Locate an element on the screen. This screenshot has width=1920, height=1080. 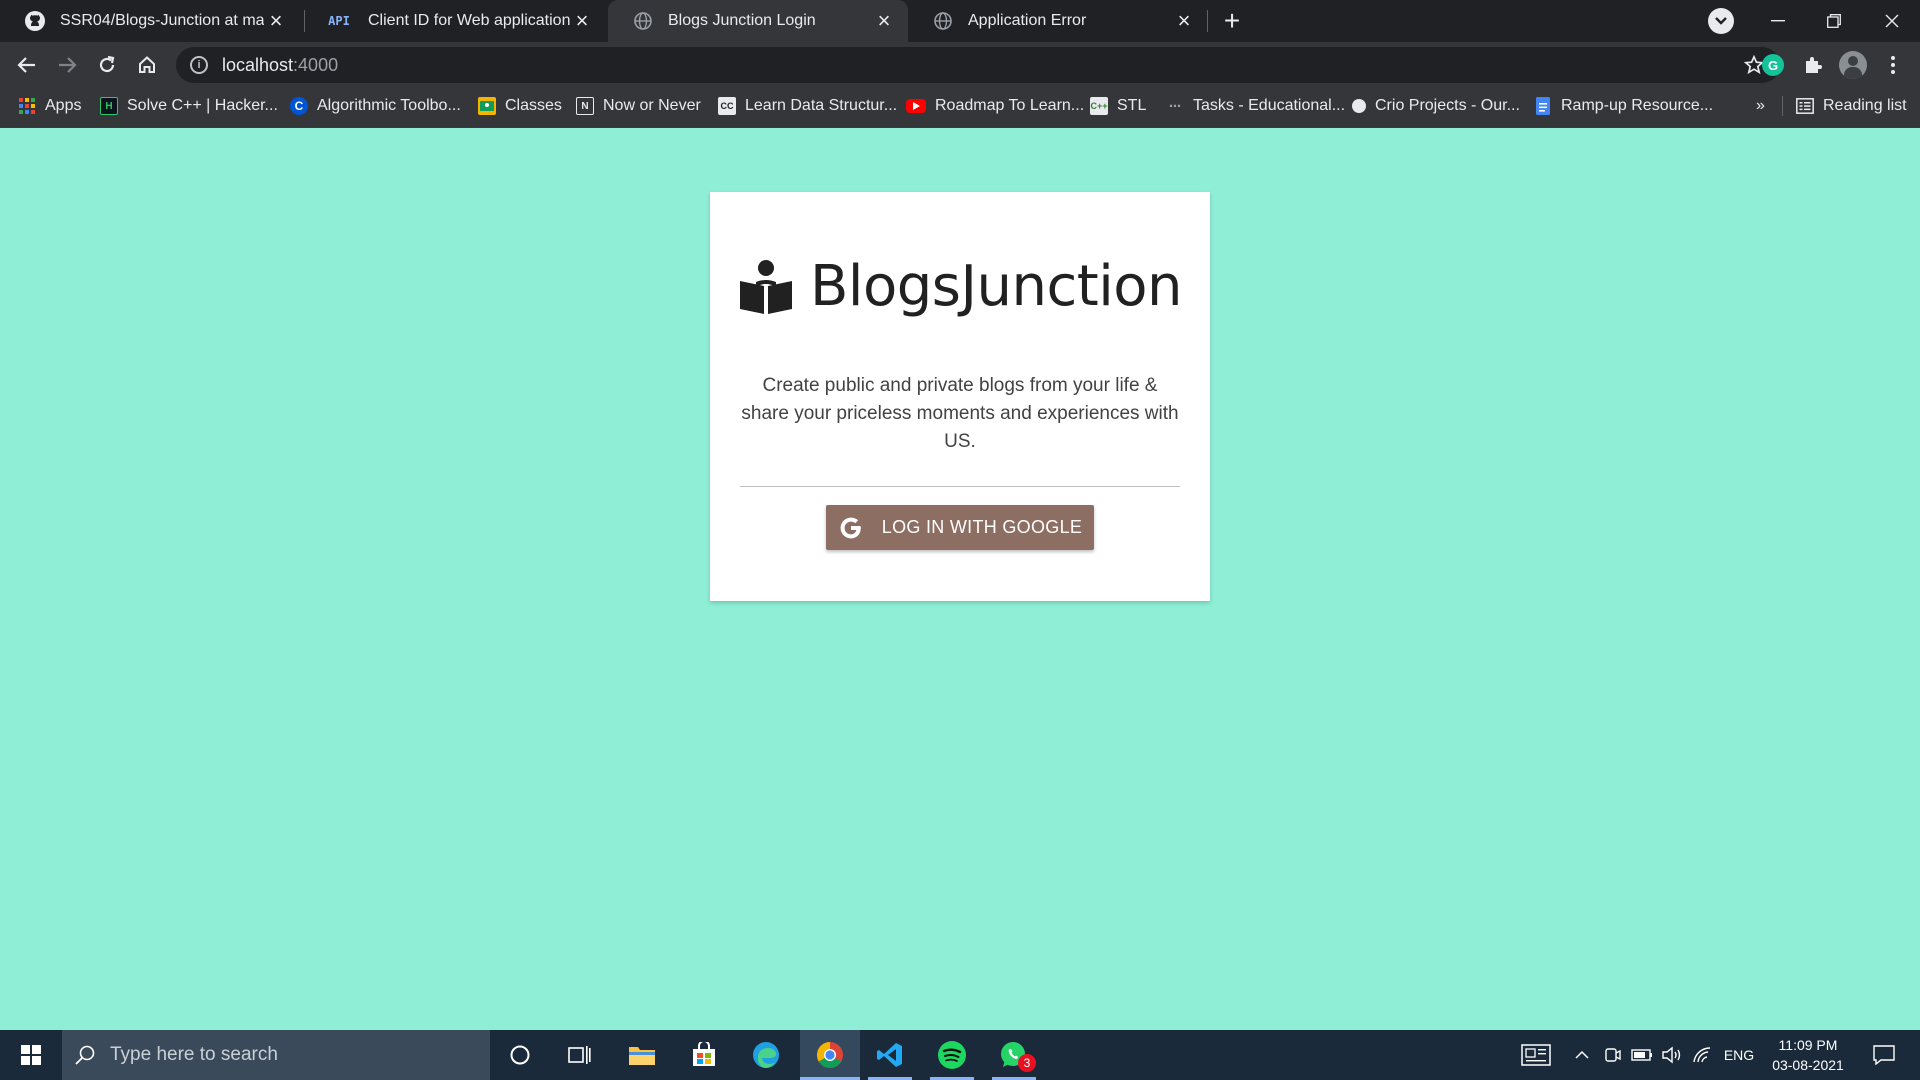
cortana-icon is located at coordinates (520, 1055).